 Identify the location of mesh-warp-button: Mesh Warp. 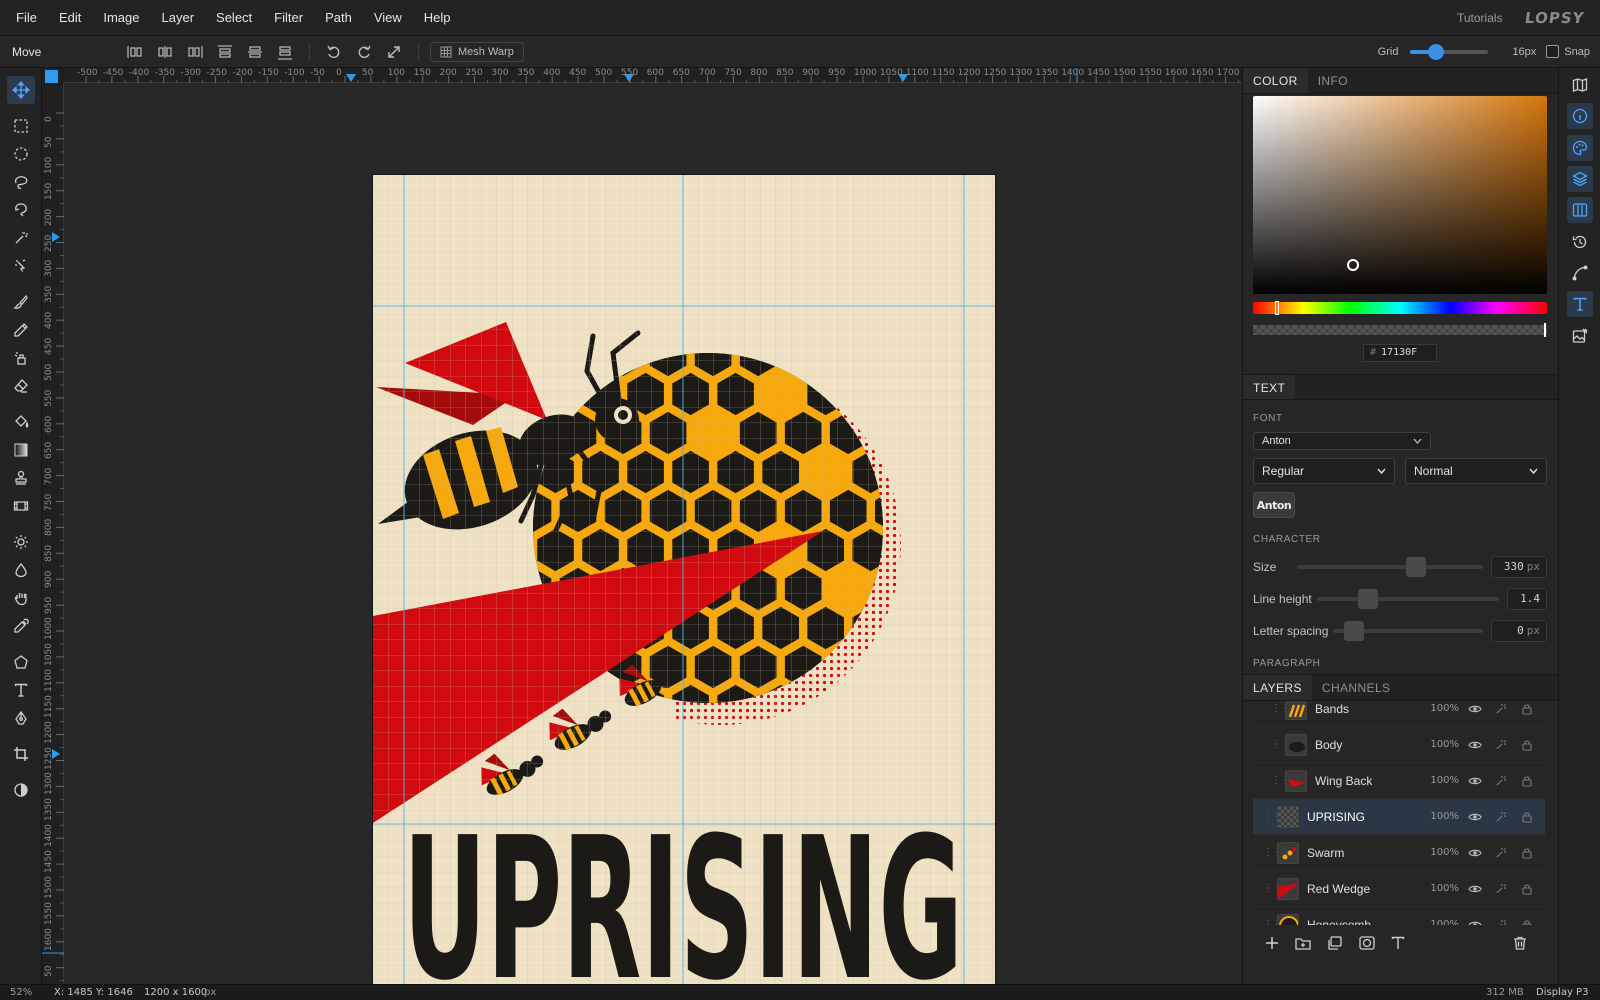
(477, 51).